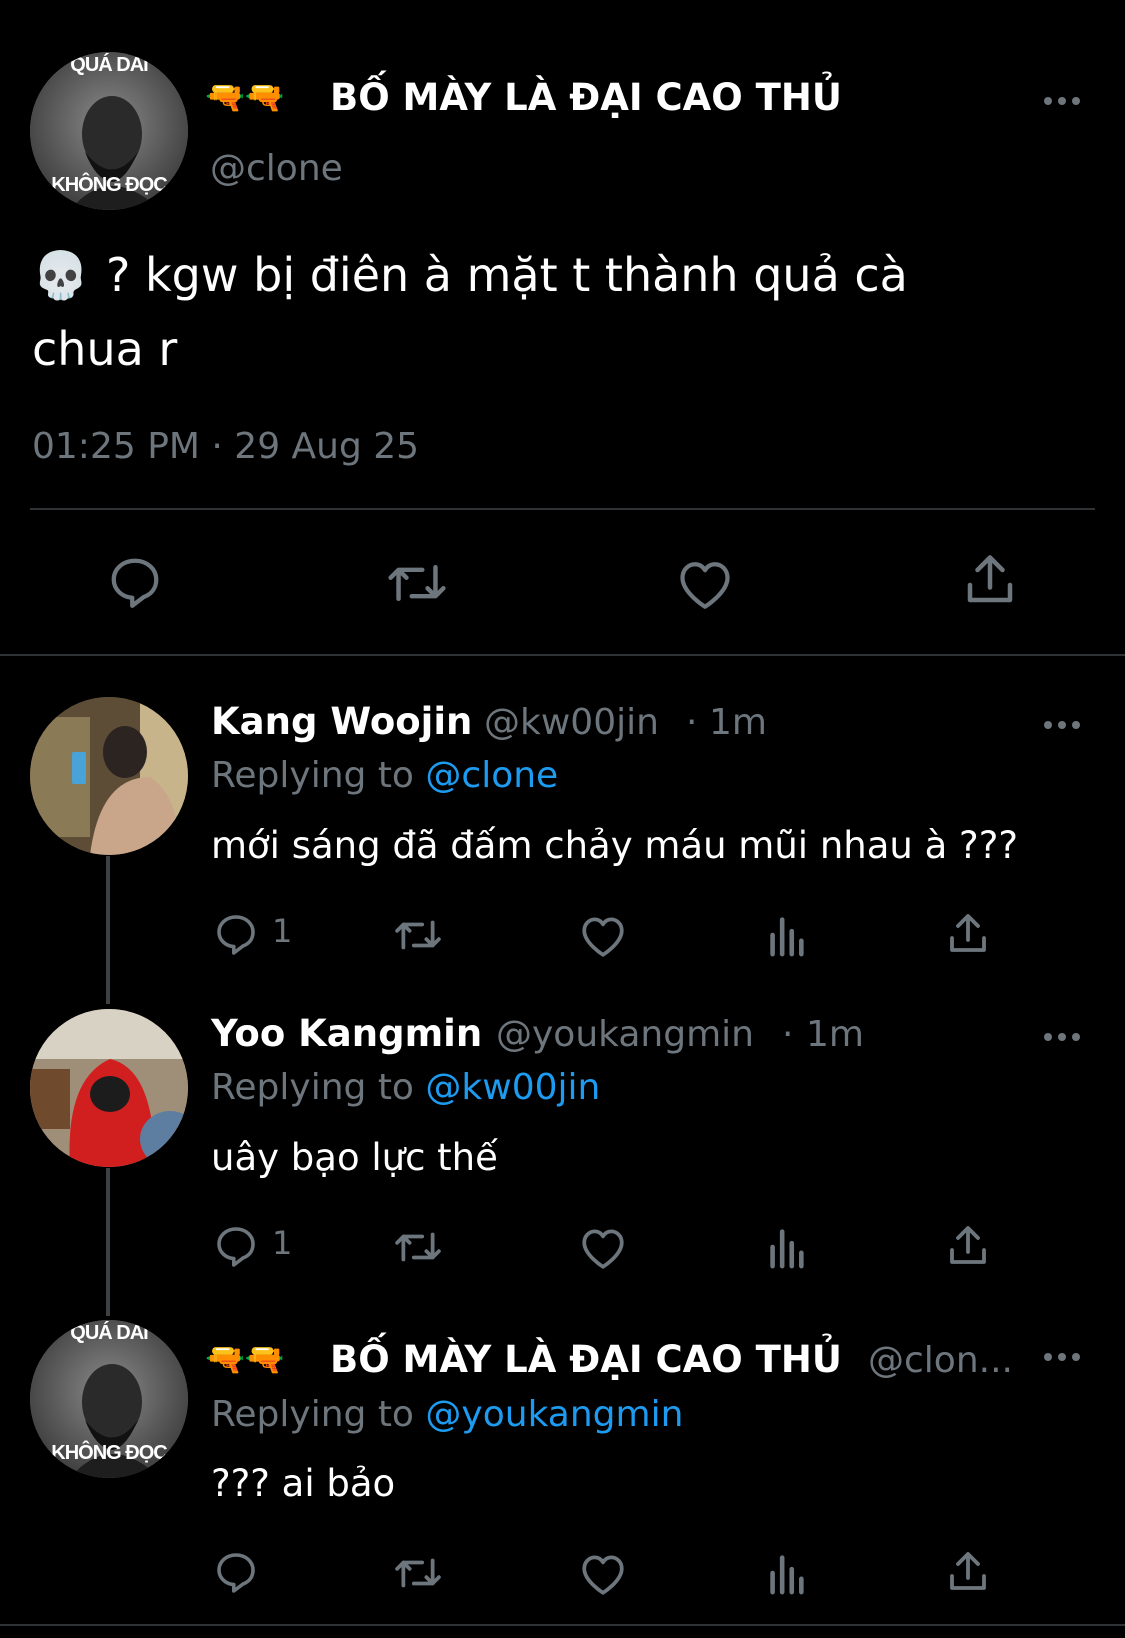  Describe the element at coordinates (109, 776) in the screenshot. I see `avatar-kw00jin` at that location.